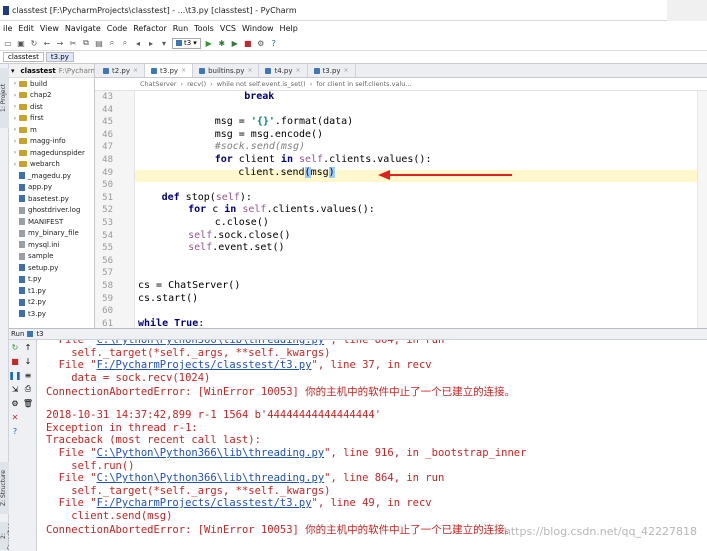 The width and height of the screenshot is (707, 551). What do you see at coordinates (51, 96) in the screenshot?
I see `tree-item: › chap2` at bounding box center [51, 96].